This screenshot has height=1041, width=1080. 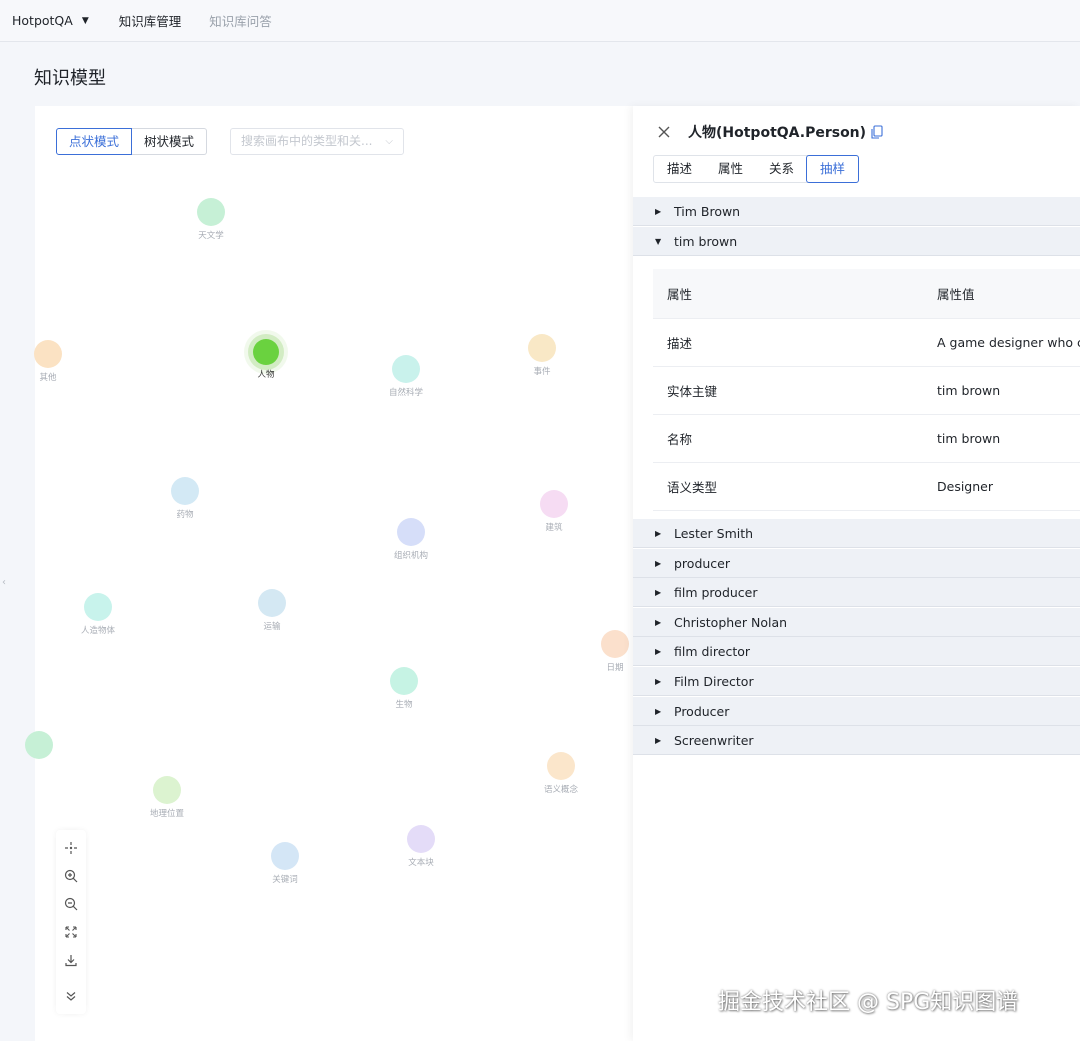 I want to click on node-label: 自然科学, so click(x=406, y=393).